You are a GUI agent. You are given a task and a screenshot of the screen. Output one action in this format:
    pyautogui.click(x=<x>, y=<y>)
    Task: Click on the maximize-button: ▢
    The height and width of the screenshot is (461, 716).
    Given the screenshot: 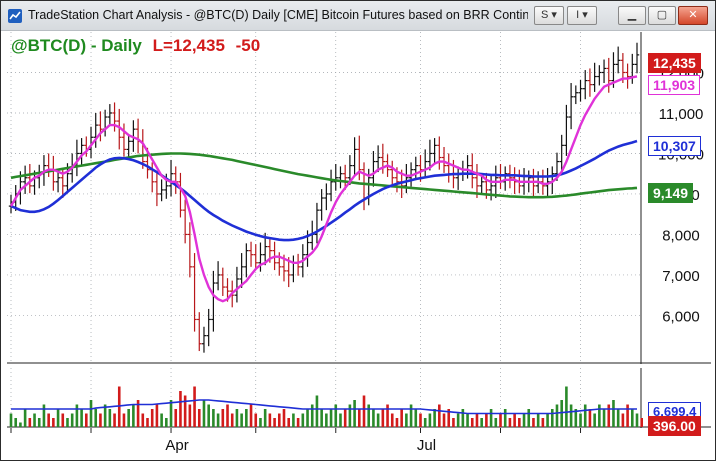 What is the action you would take?
    pyautogui.click(x=662, y=15)
    